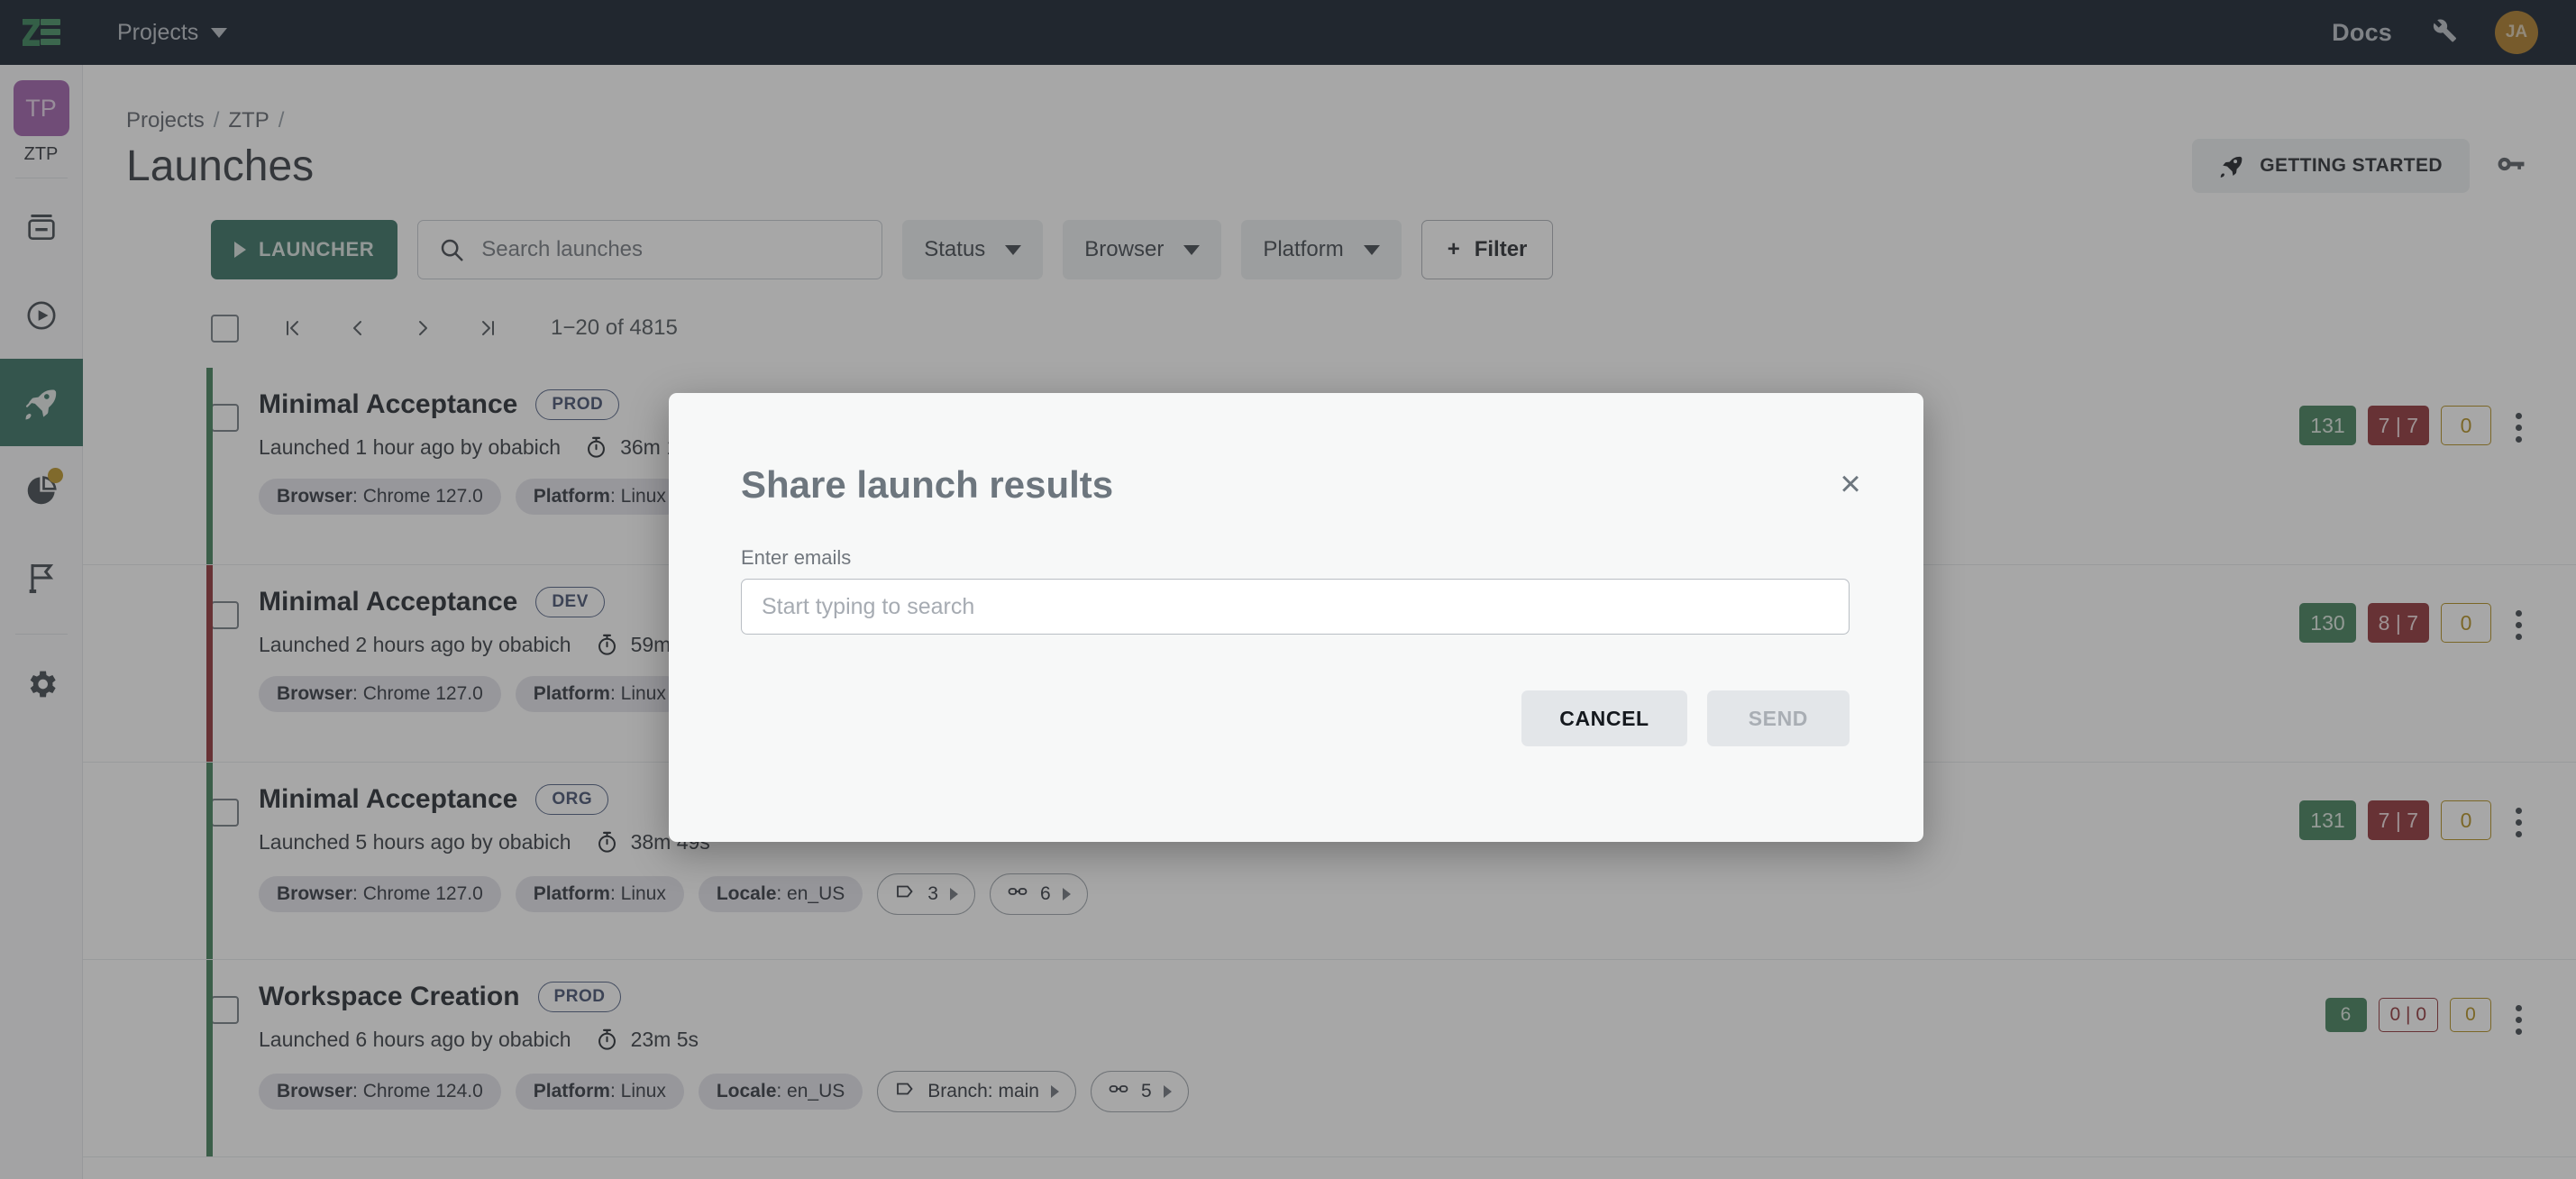 The width and height of the screenshot is (2576, 1179). Describe the element at coordinates (796, 557) in the screenshot. I see `enter-emails-label: Enter emails` at that location.